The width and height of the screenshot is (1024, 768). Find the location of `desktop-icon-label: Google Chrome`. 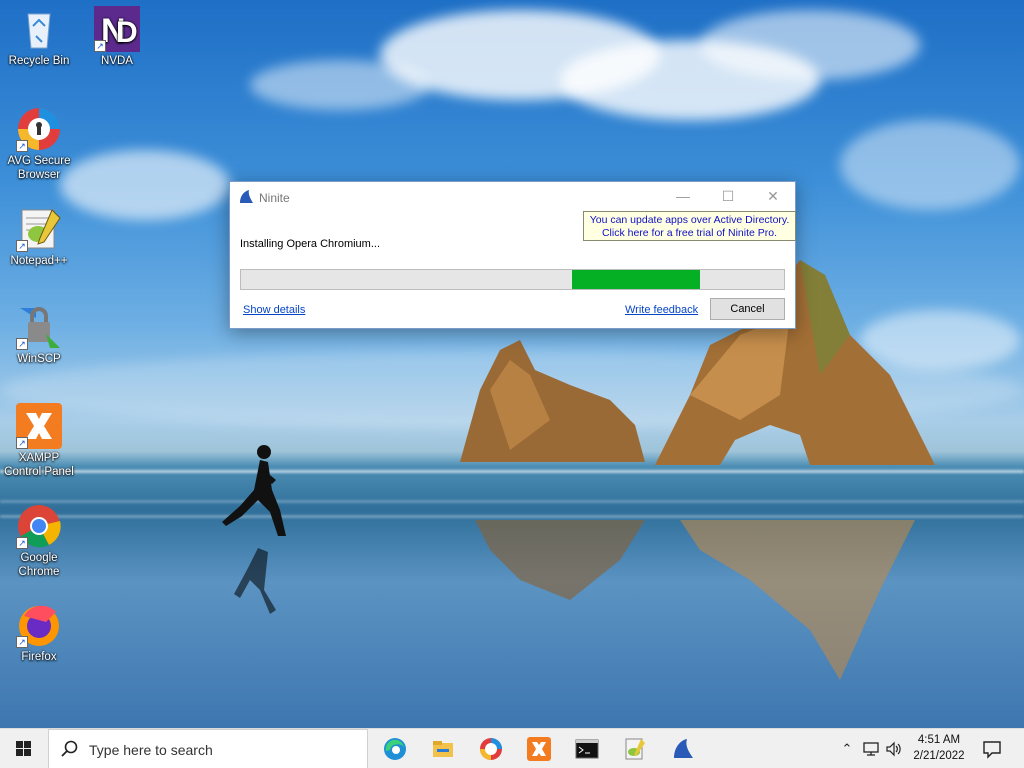

desktop-icon-label: Google Chrome is located at coordinates (39, 565).